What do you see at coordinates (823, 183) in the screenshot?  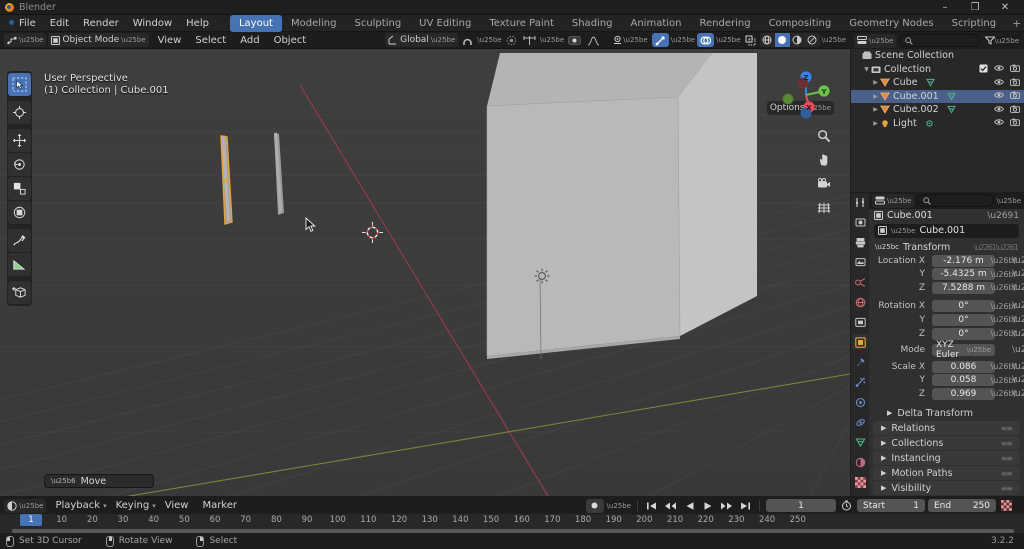 I see `camera-icon` at bounding box center [823, 183].